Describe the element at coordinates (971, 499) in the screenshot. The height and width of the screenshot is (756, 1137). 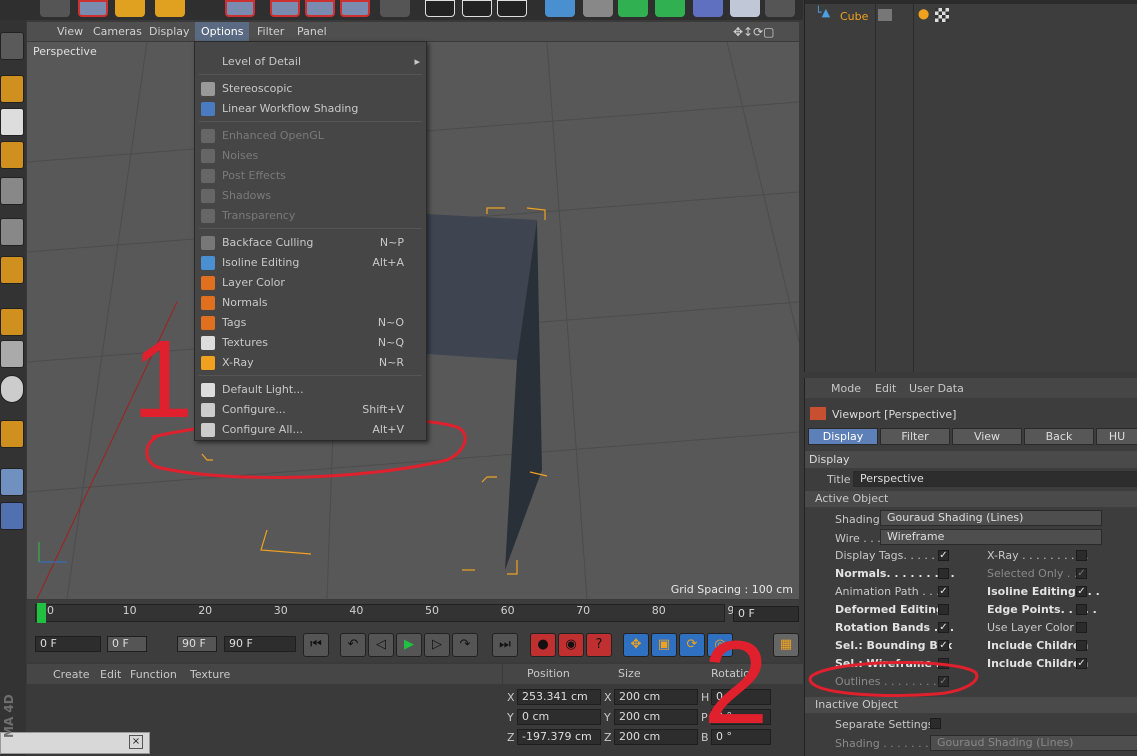
I see `active-object-group: Active Object` at that location.